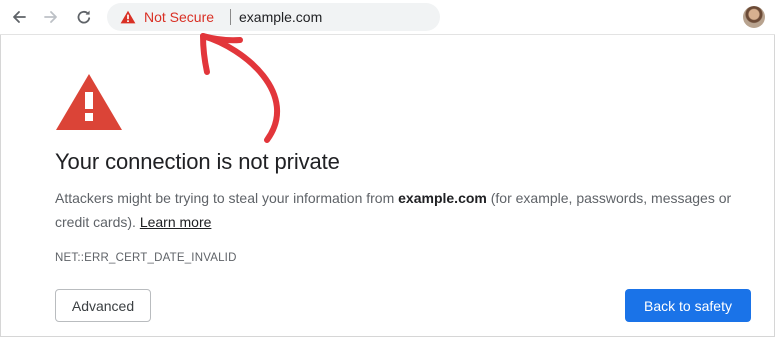 The height and width of the screenshot is (337, 775). Describe the element at coordinates (179, 17) in the screenshot. I see `security-status-label: Not Secure` at that location.